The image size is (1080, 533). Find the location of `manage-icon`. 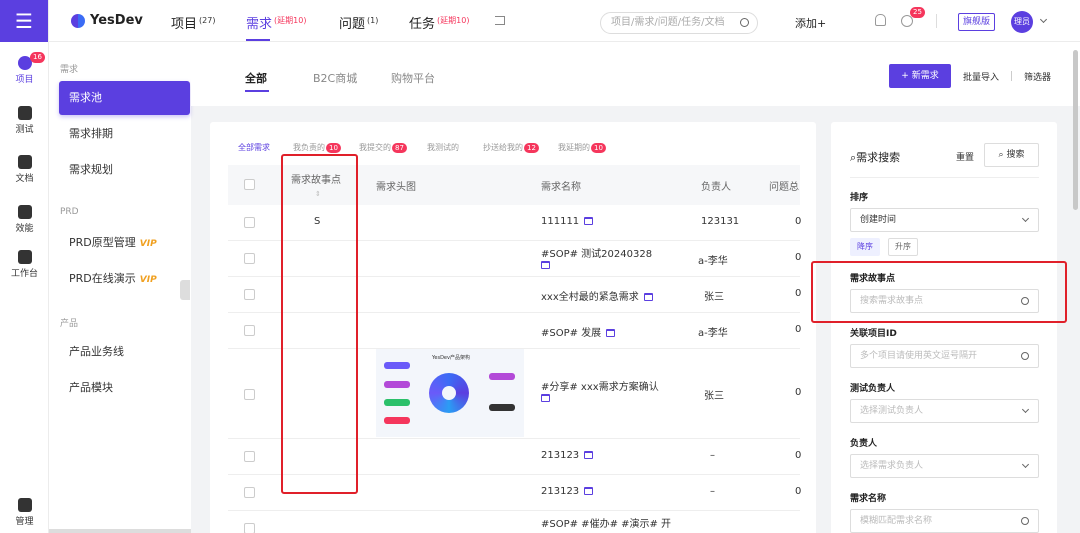

manage-icon is located at coordinates (24, 505).